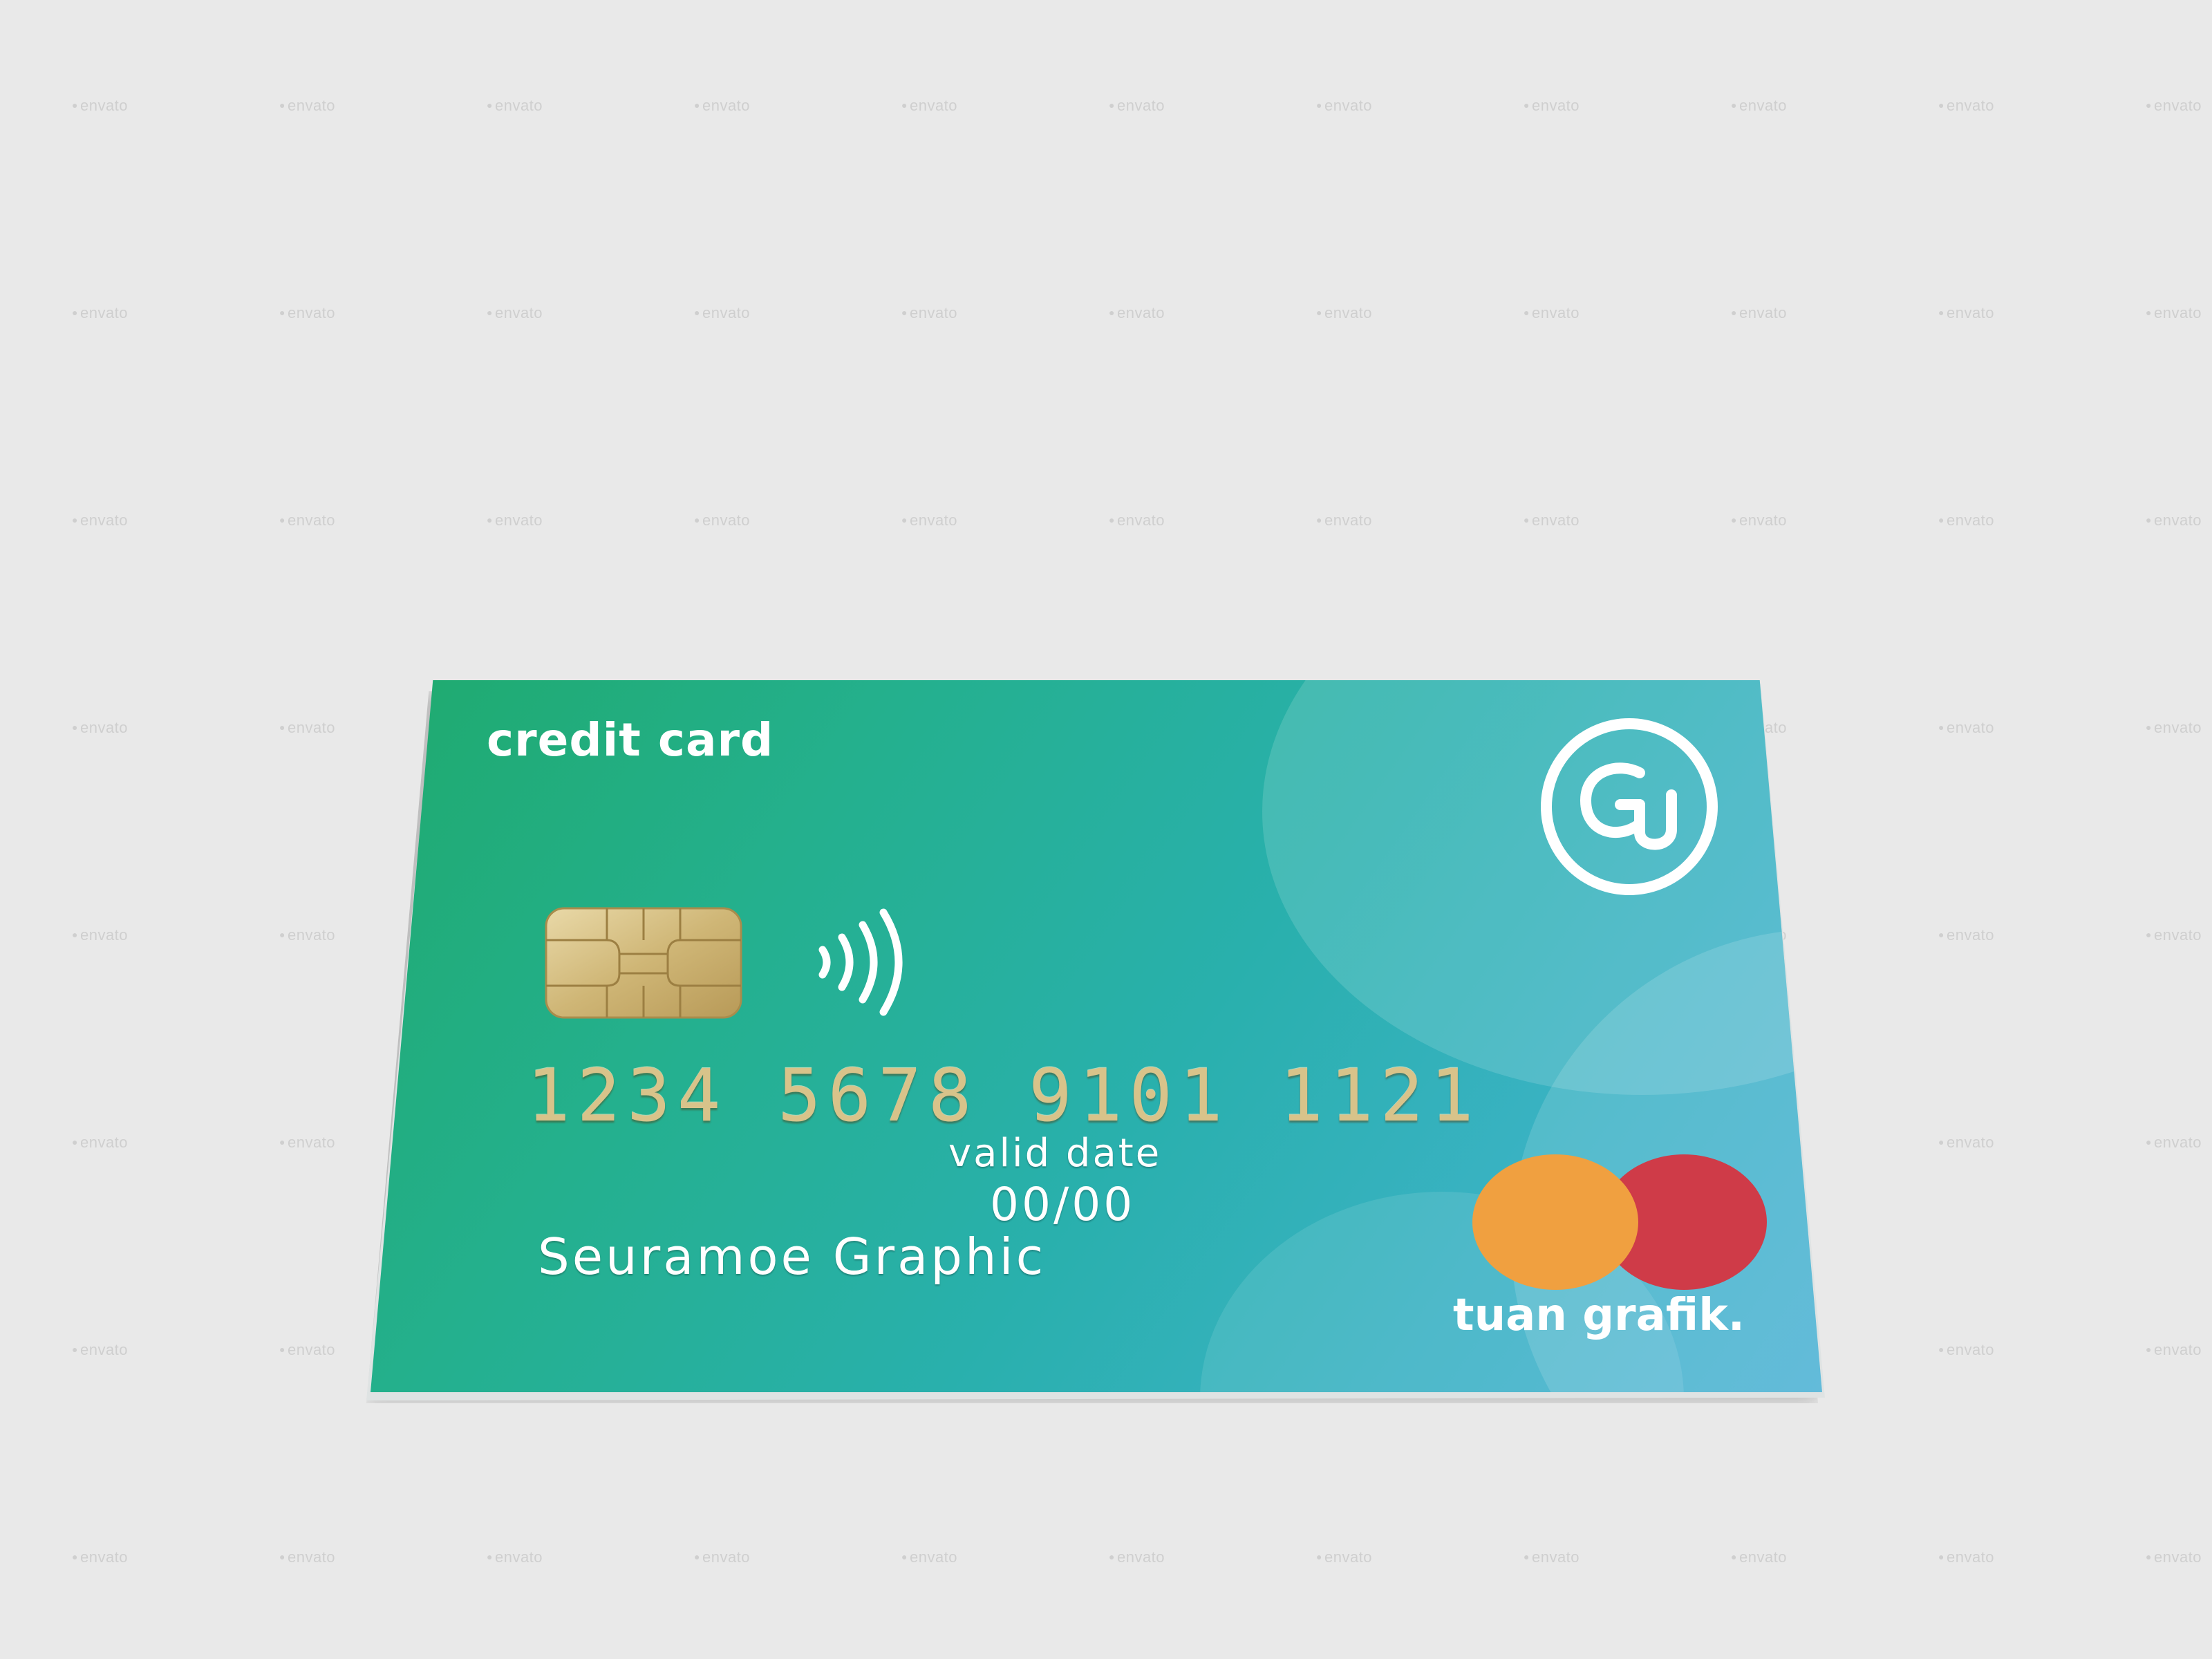 The image size is (2212, 1659). What do you see at coordinates (1004, 1095) in the screenshot?
I see `card-number: 1234 5678 9101 1121` at bounding box center [1004, 1095].